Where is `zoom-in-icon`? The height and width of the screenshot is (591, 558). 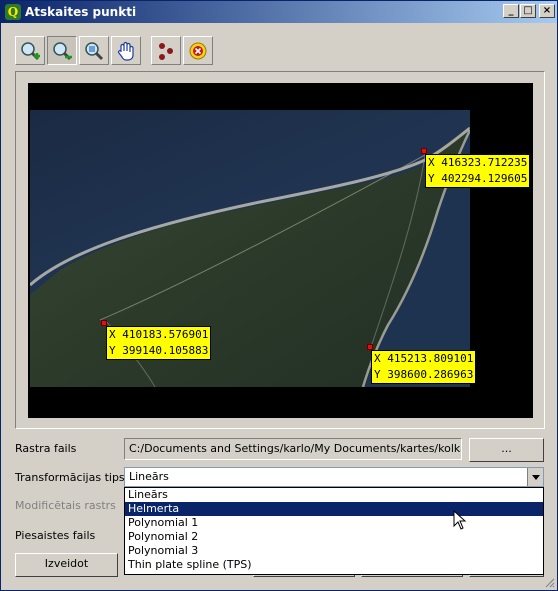 zoom-in-icon is located at coordinates (30, 50).